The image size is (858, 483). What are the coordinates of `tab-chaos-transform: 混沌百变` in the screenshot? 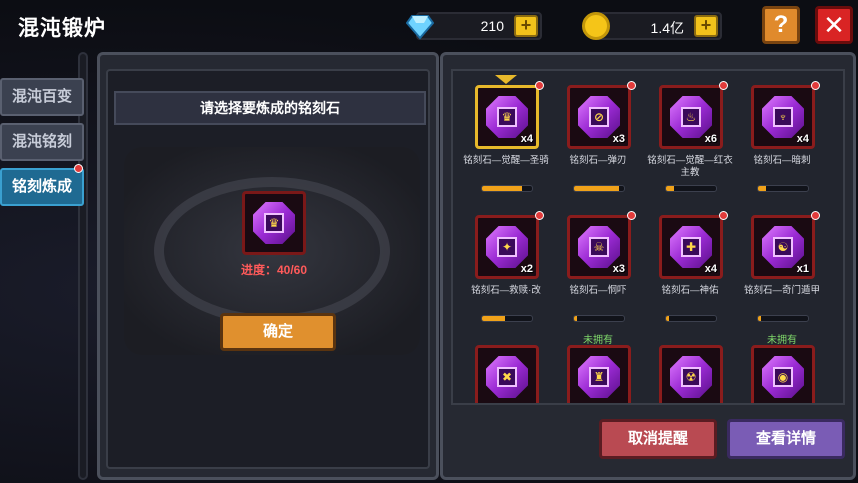 It's located at (42, 97).